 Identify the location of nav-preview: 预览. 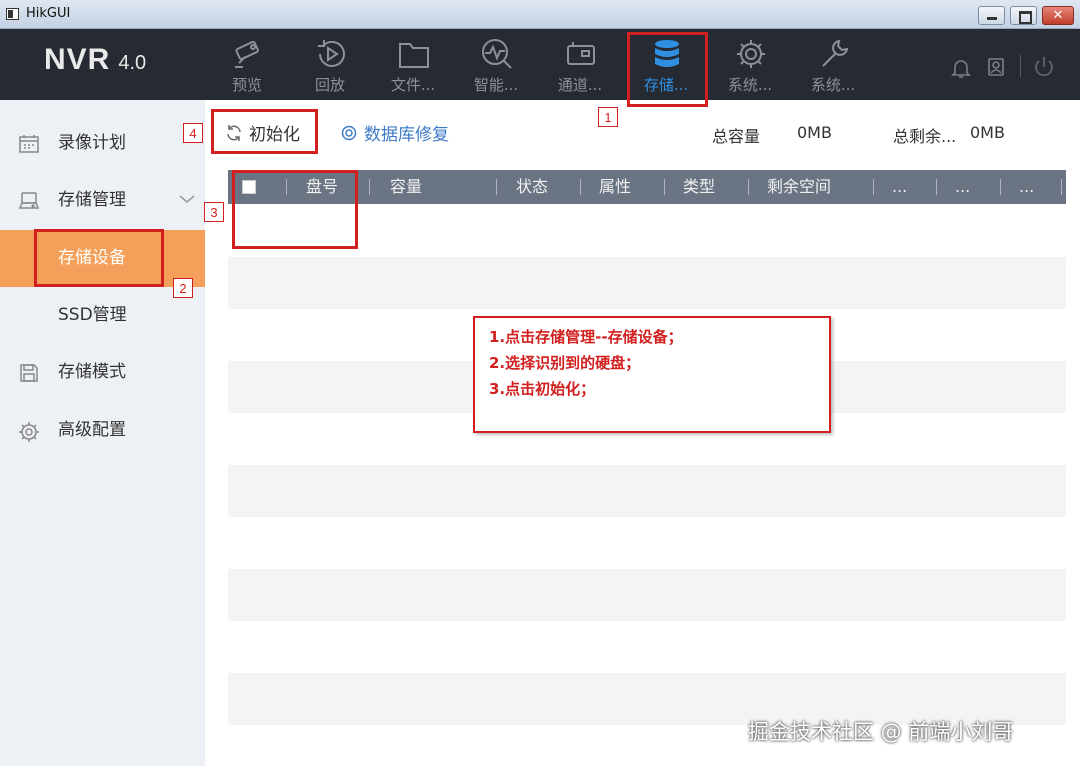
(247, 64).